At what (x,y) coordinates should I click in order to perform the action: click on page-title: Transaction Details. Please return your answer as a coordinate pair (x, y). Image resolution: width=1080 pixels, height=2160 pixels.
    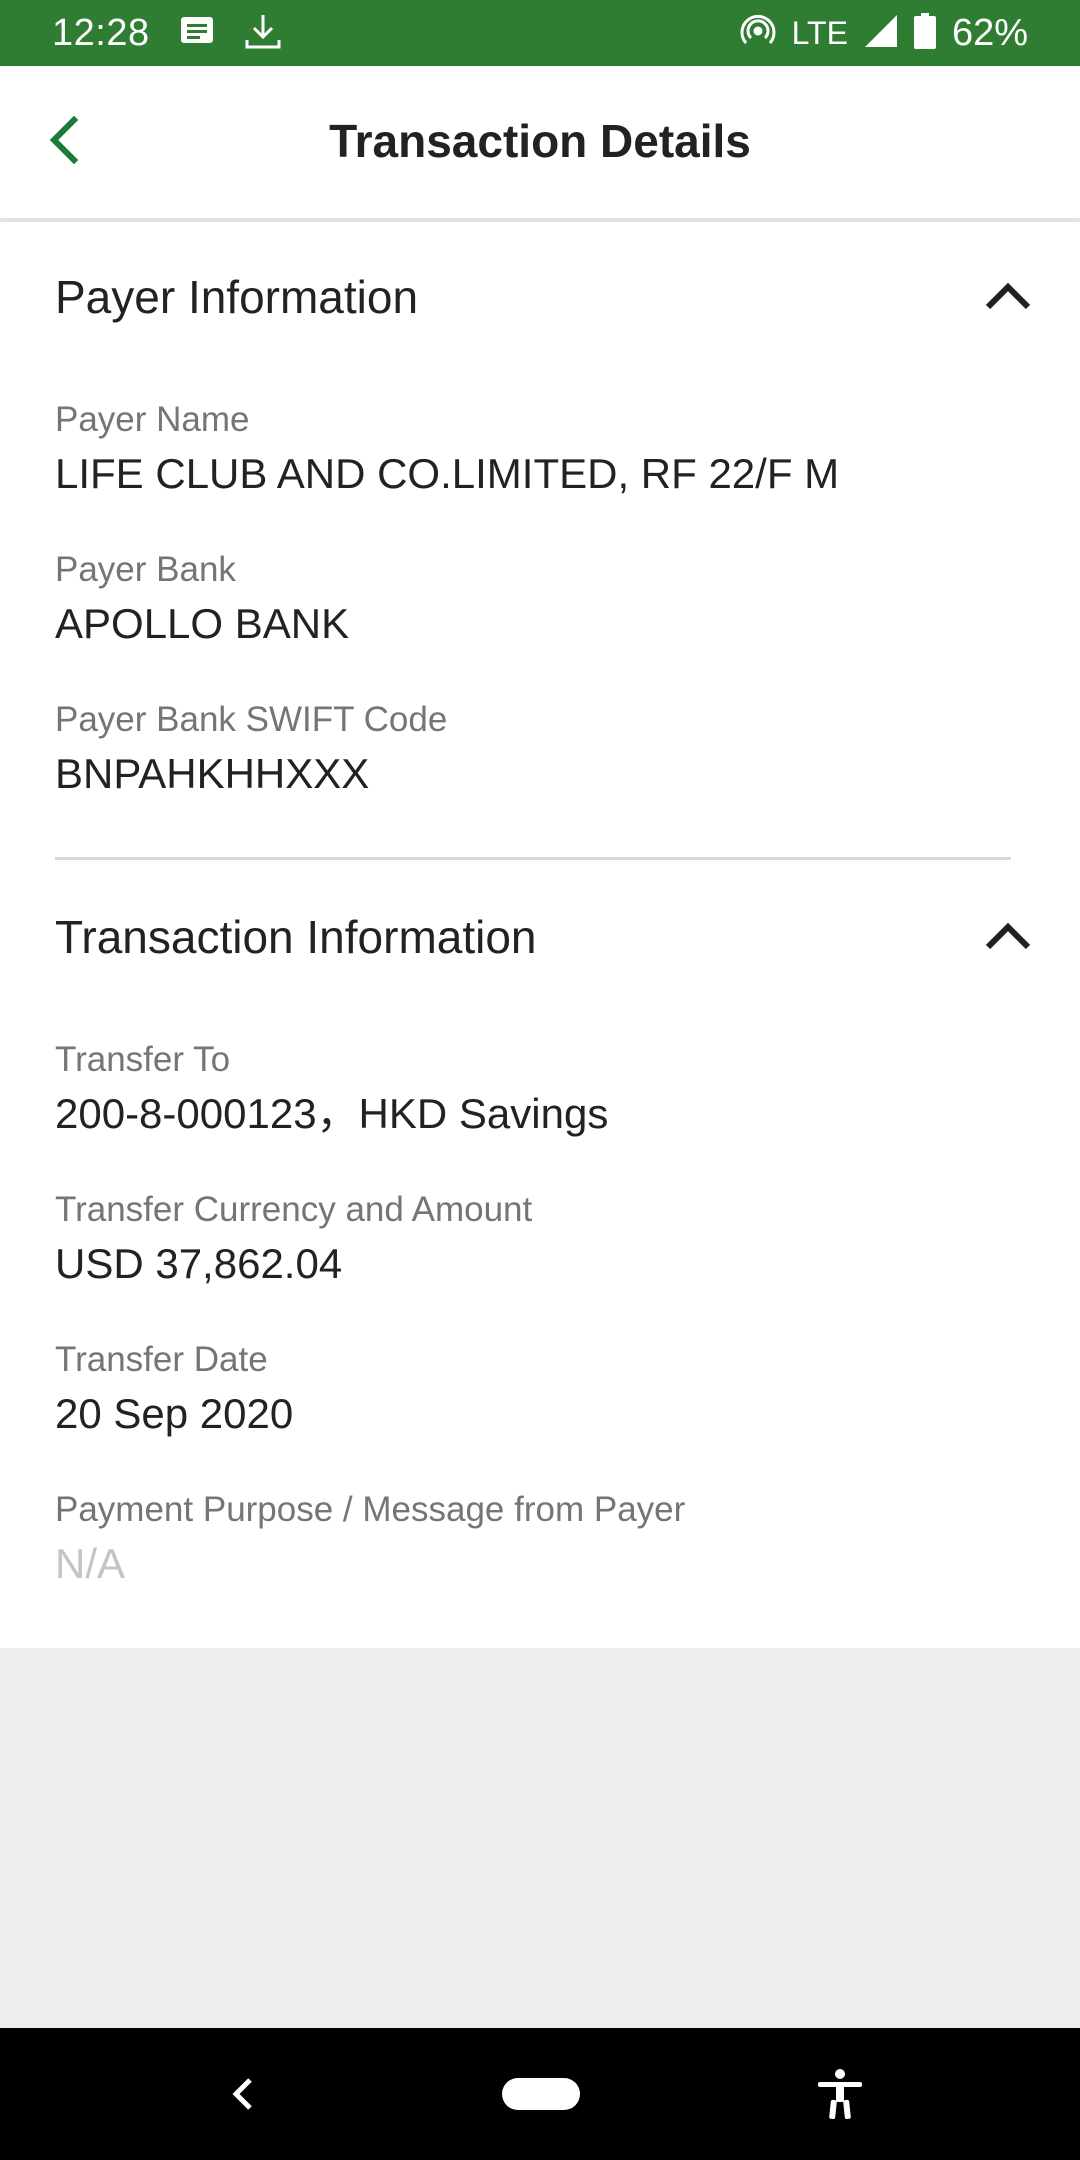
    Looking at the image, I should click on (540, 141).